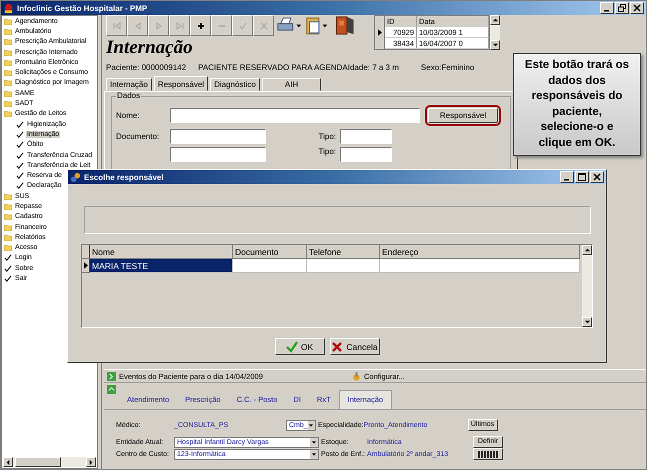  I want to click on expand-icon, so click(111, 376).